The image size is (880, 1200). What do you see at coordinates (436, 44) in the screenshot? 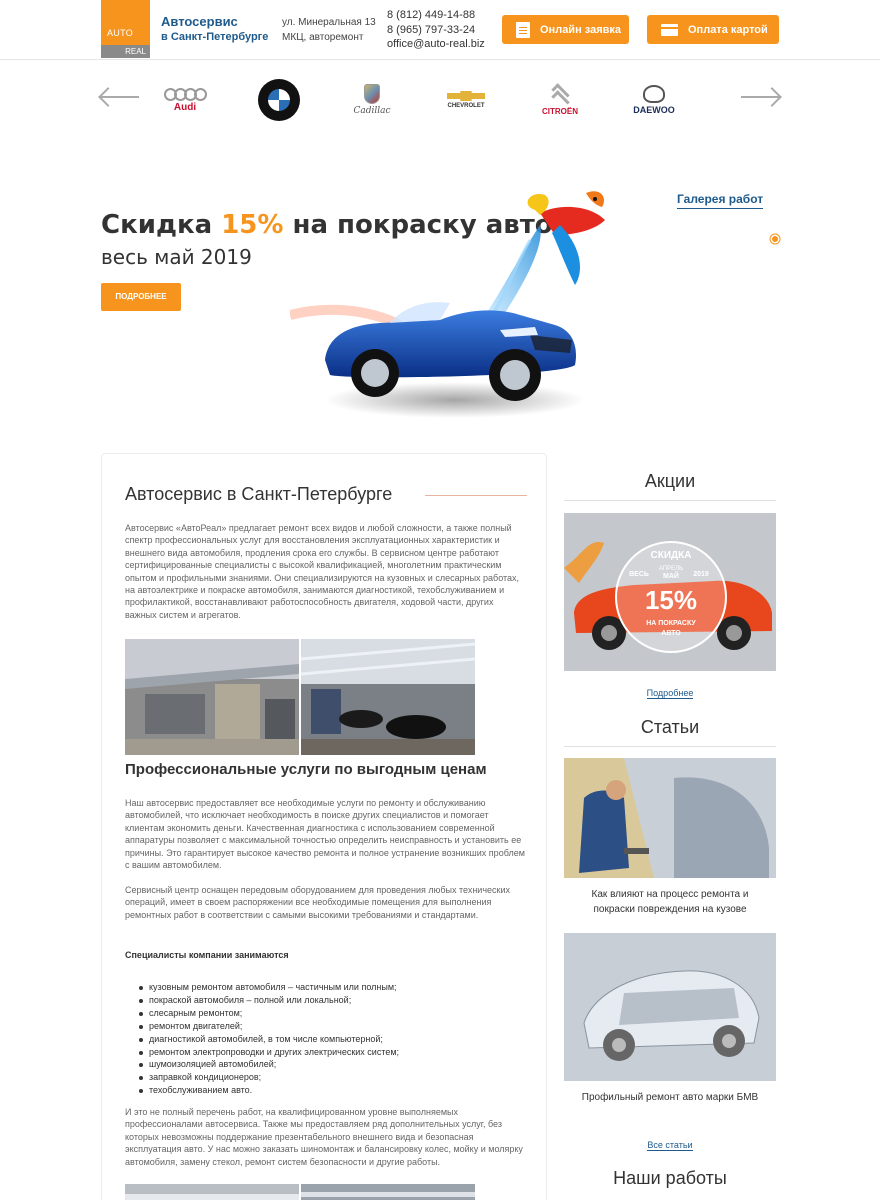
I see `email-link: office@auto-real.biz` at bounding box center [436, 44].